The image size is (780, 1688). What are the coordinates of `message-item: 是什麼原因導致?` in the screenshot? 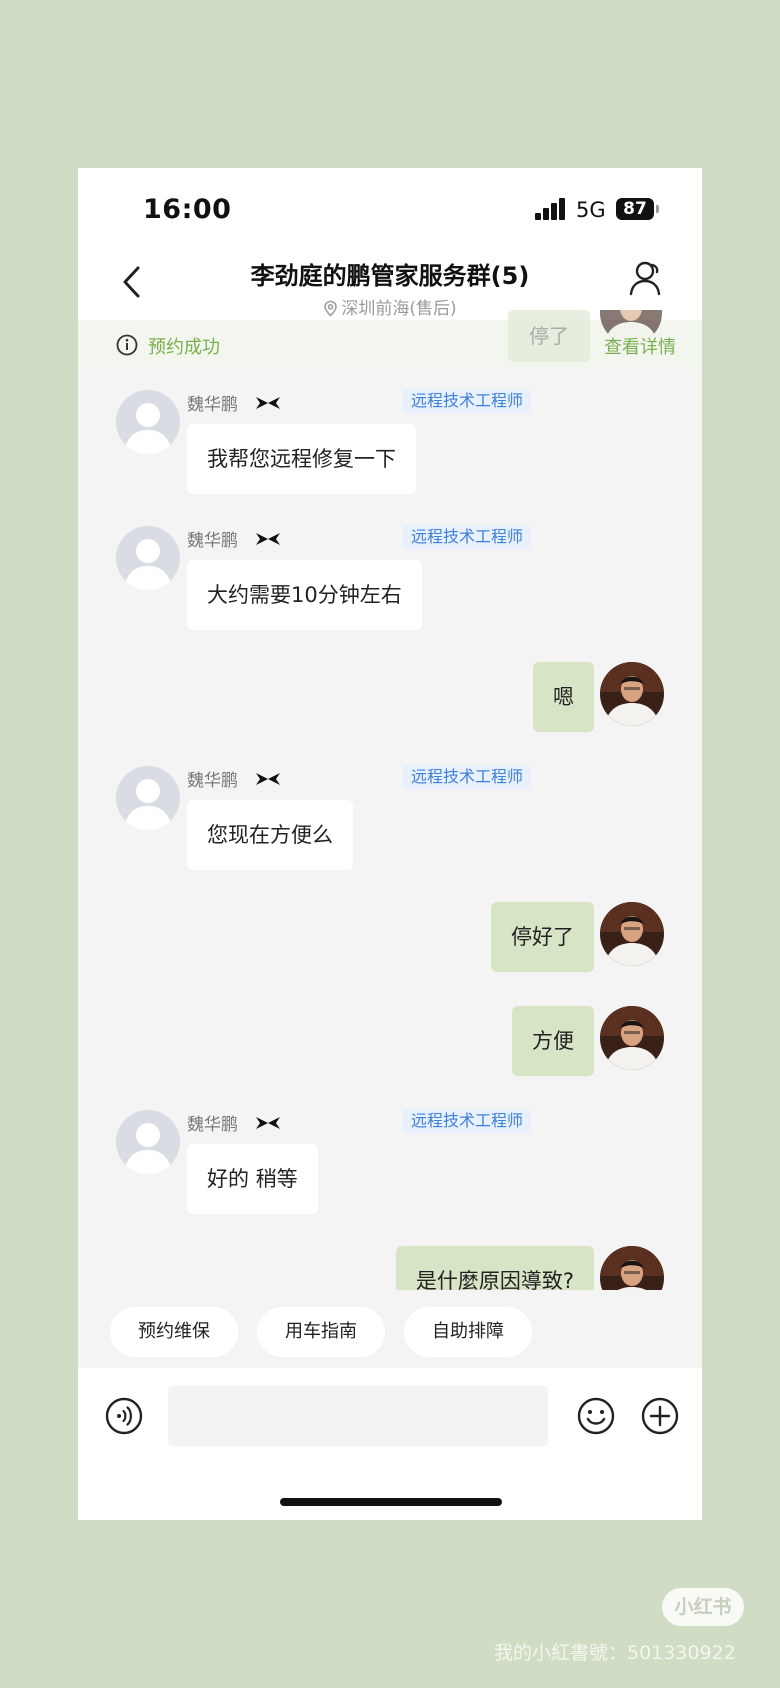 It's located at (390, 1268).